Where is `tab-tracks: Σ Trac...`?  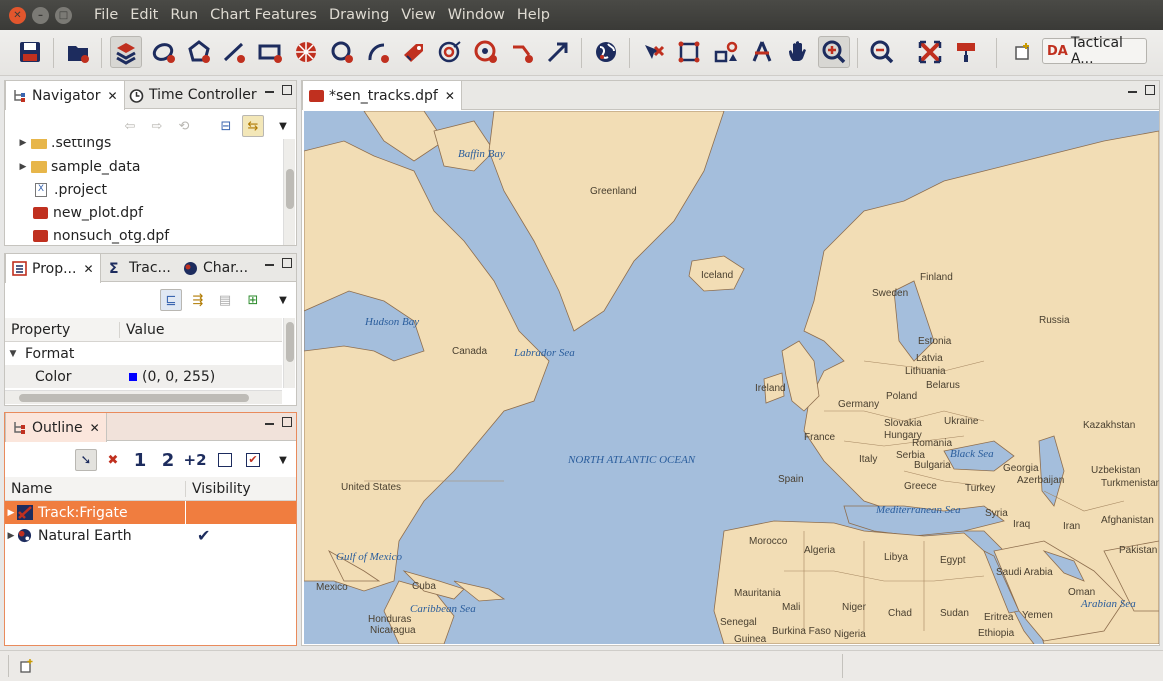 tab-tracks: Σ Trac... is located at coordinates (140, 268).